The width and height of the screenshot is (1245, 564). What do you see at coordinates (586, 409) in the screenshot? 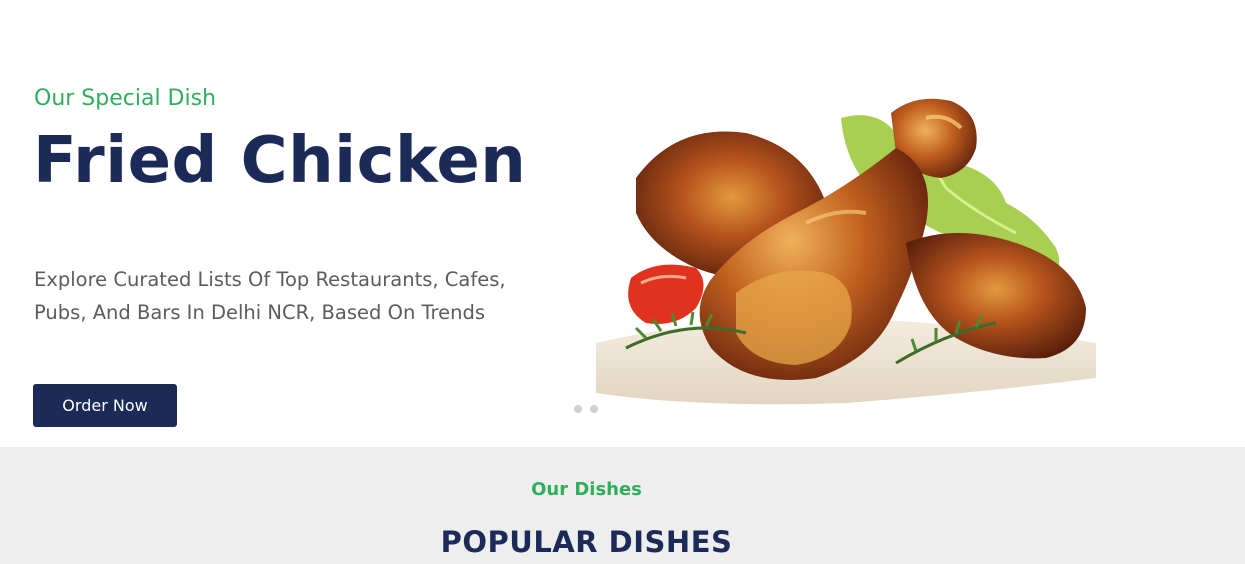
I see `slider-dots` at bounding box center [586, 409].